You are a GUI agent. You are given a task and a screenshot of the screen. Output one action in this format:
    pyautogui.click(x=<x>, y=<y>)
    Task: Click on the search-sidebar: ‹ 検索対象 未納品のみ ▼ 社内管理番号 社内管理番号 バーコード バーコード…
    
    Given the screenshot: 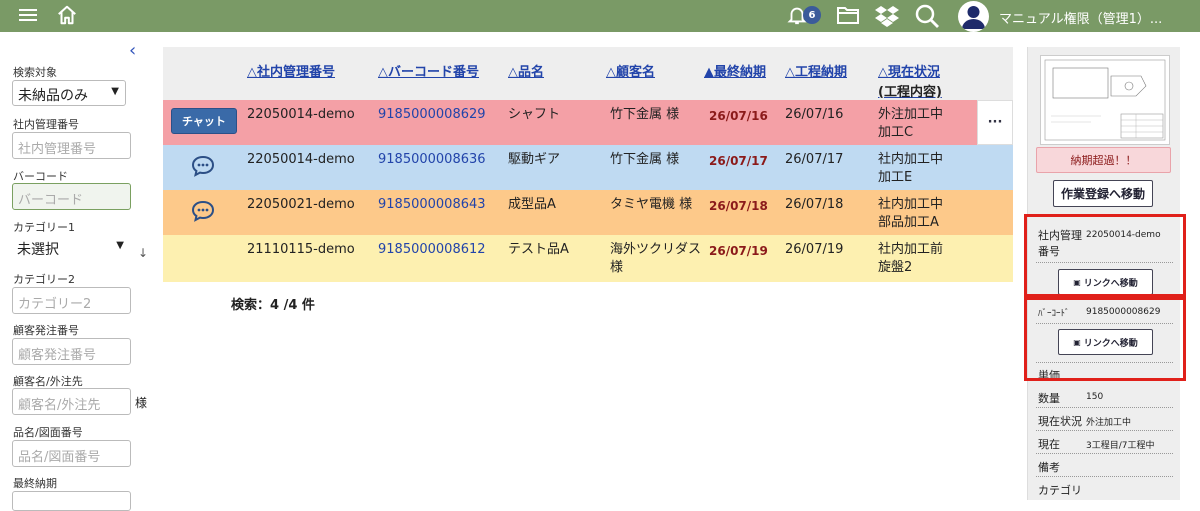 What is the action you would take?
    pyautogui.click(x=80, y=271)
    